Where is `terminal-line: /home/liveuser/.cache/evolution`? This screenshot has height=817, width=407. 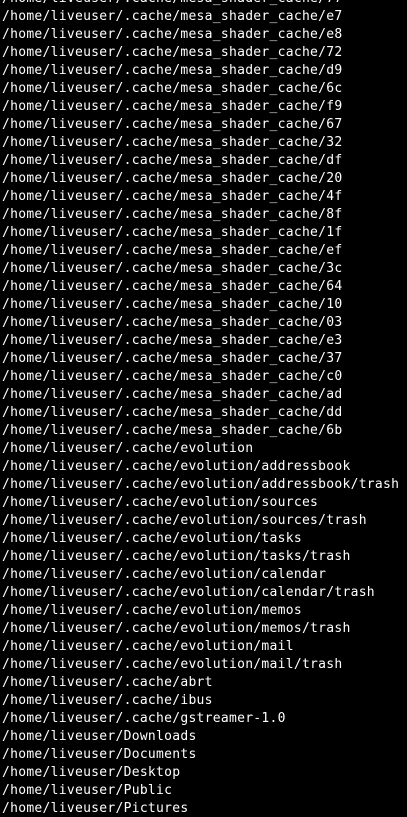 terminal-line: /home/liveuser/.cache/evolution is located at coordinates (128, 448).